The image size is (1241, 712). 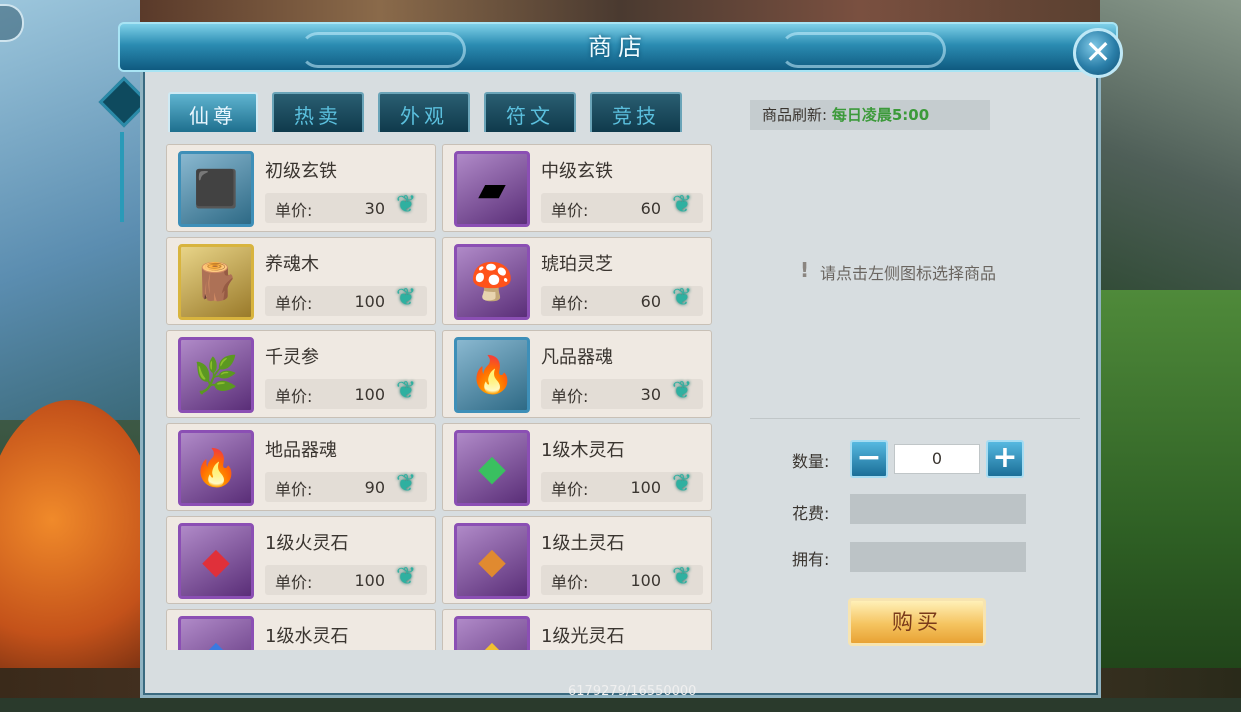 I want to click on item-name: 凡品器魂, so click(x=577, y=357).